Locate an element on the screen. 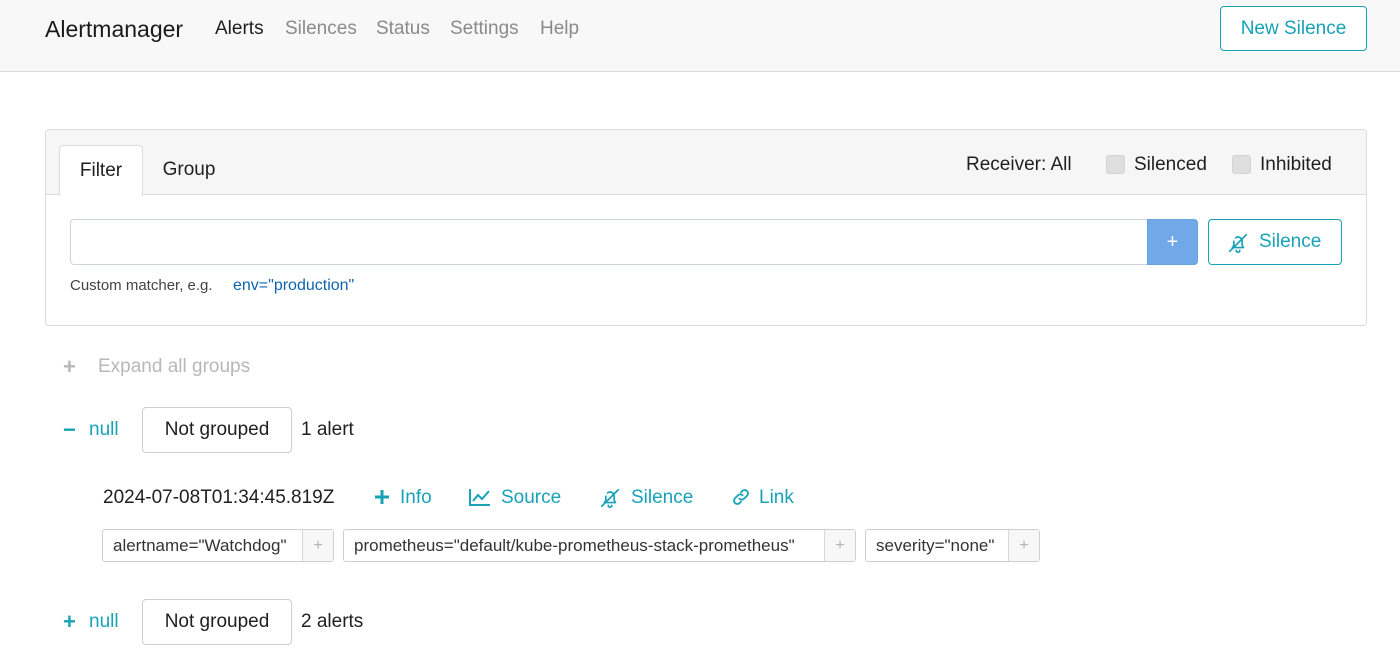 The image size is (1400, 671). info-button: Info is located at coordinates (404, 498).